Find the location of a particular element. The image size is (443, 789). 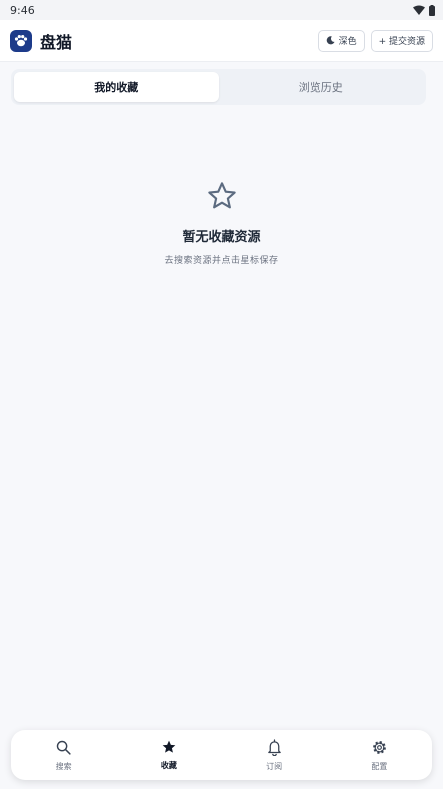

moon-icon is located at coordinates (330, 40).